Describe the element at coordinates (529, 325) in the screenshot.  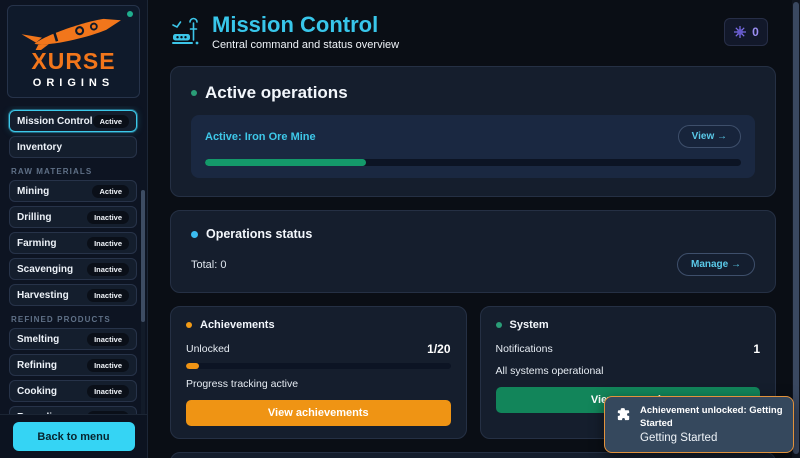
I see `card-title: System` at that location.